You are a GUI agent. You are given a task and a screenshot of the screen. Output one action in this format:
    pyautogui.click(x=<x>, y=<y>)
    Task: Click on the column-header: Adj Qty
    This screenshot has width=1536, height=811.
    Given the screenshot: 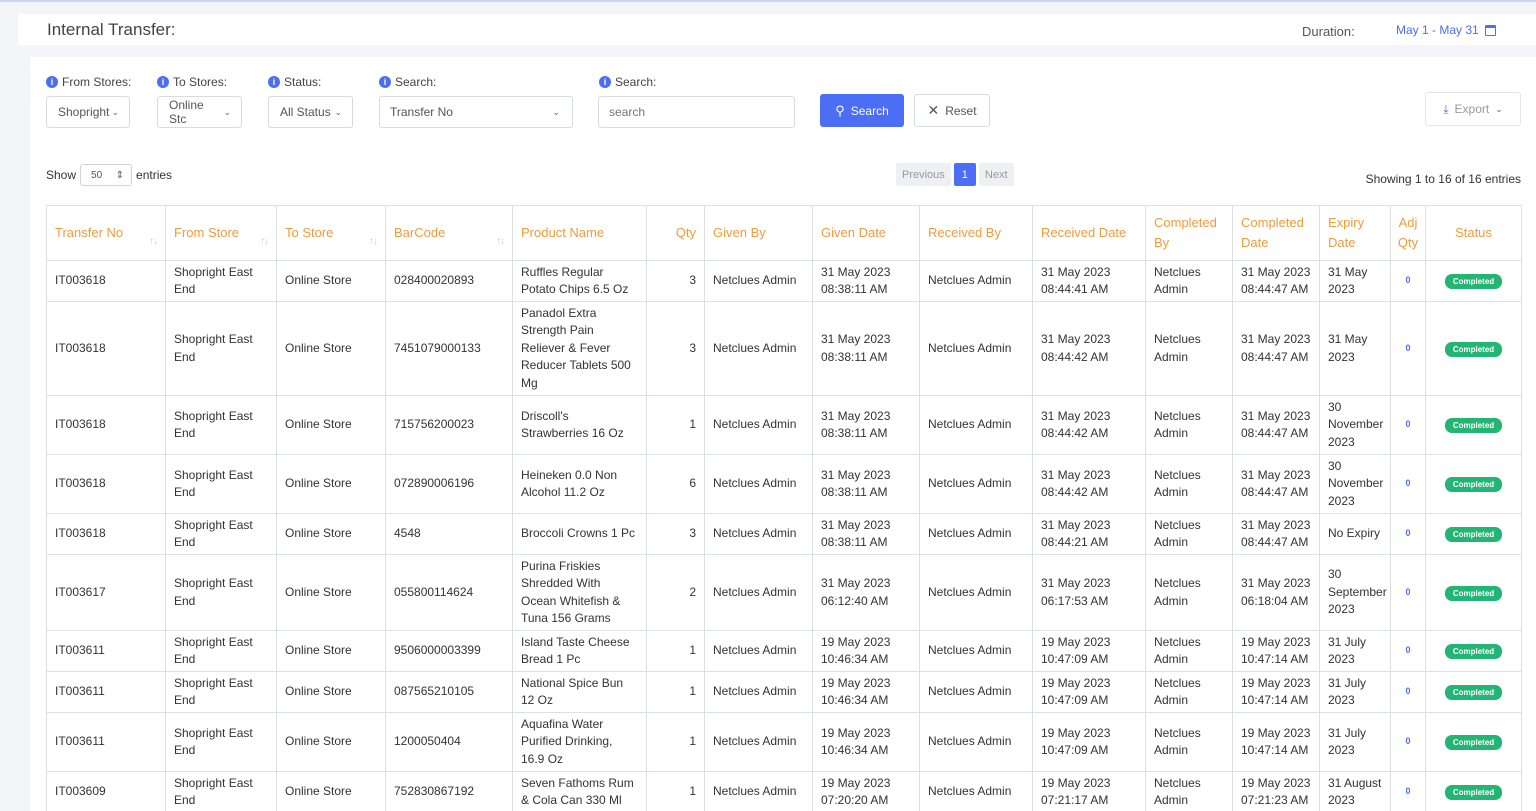 What is the action you would take?
    pyautogui.click(x=1408, y=233)
    